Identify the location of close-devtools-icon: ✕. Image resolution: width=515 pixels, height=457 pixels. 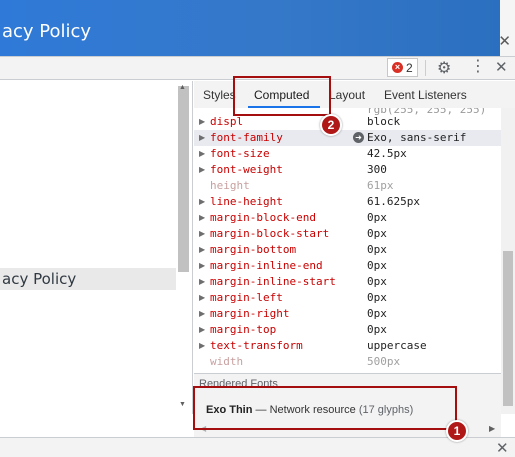
(501, 67).